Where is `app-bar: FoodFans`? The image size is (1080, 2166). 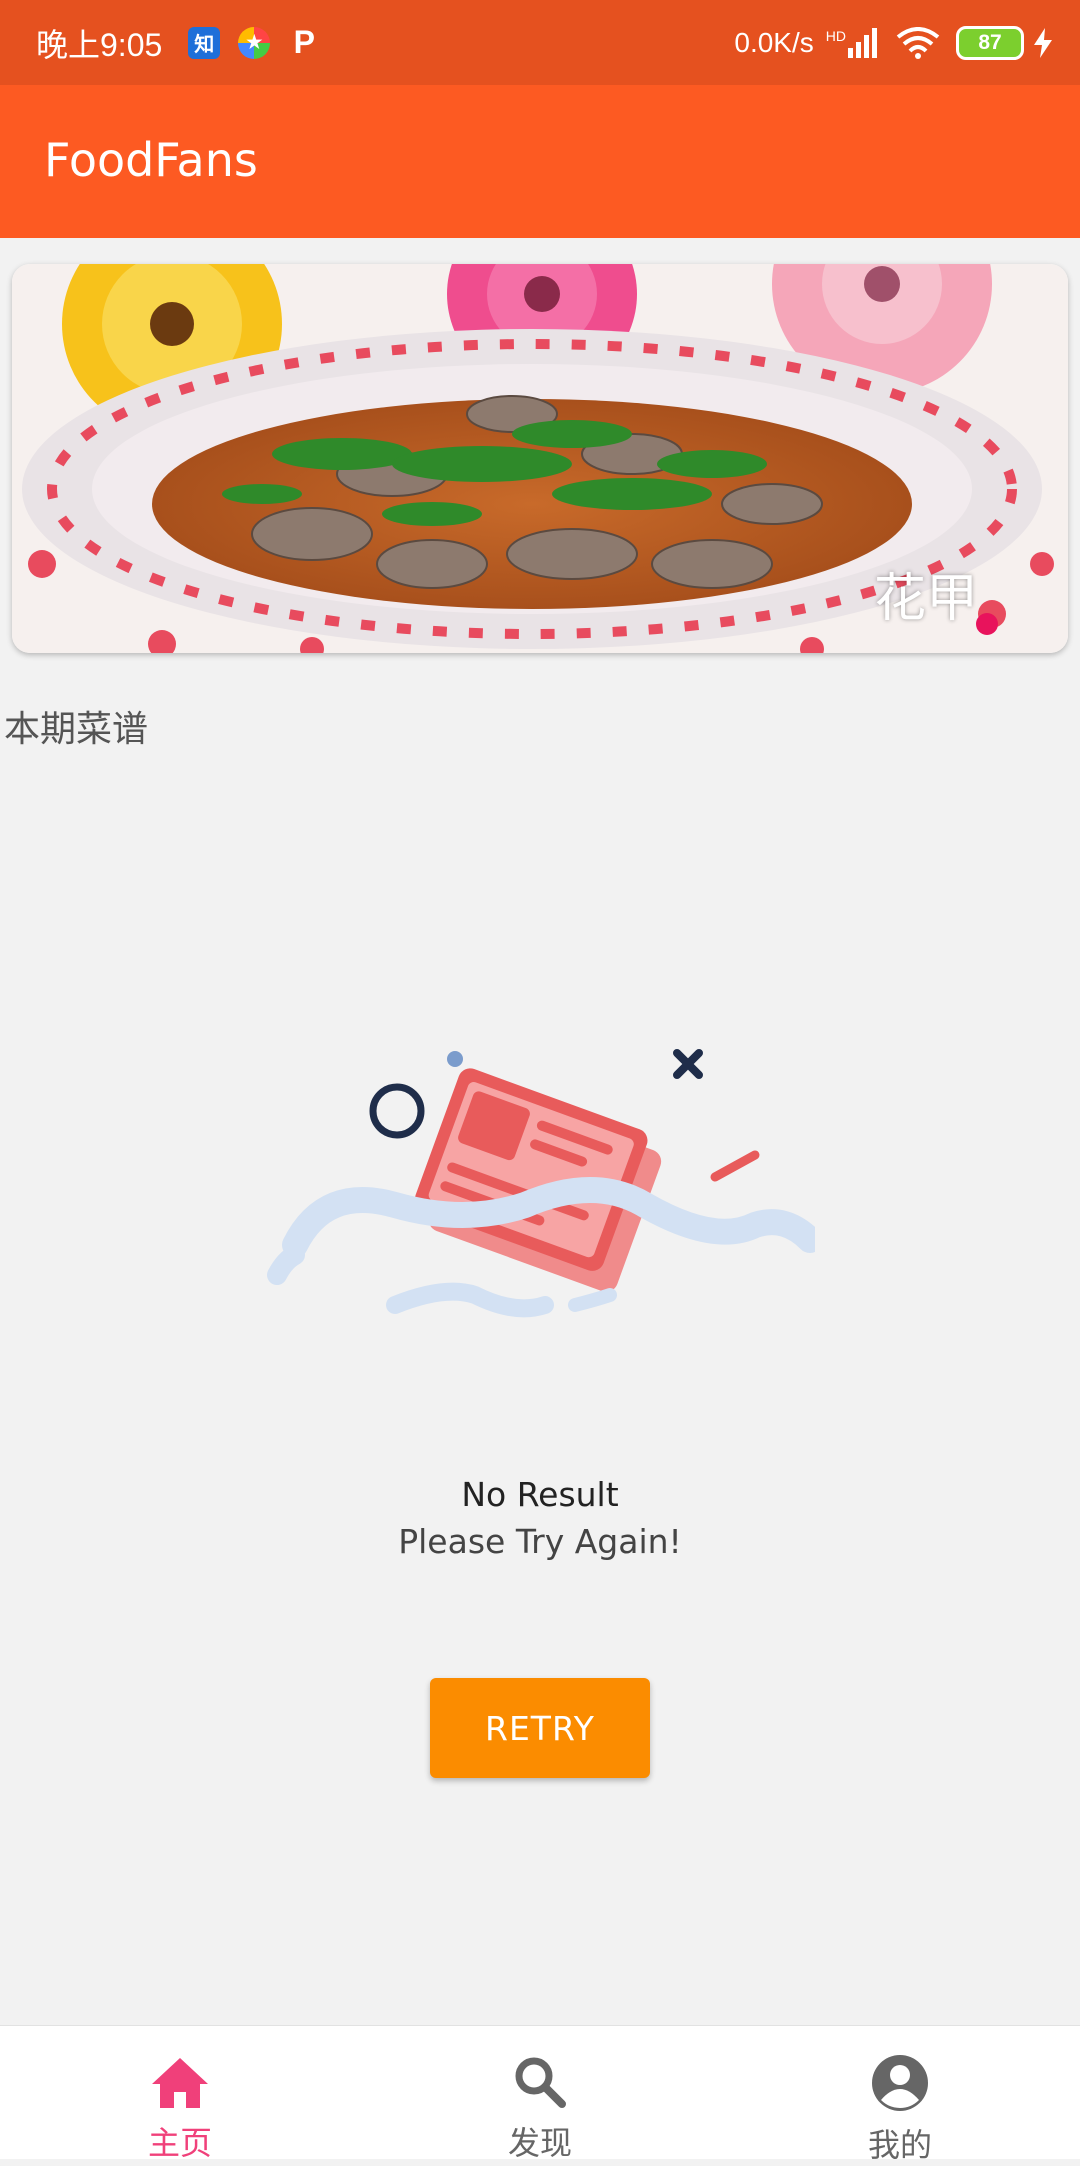
app-bar: FoodFans is located at coordinates (540, 161).